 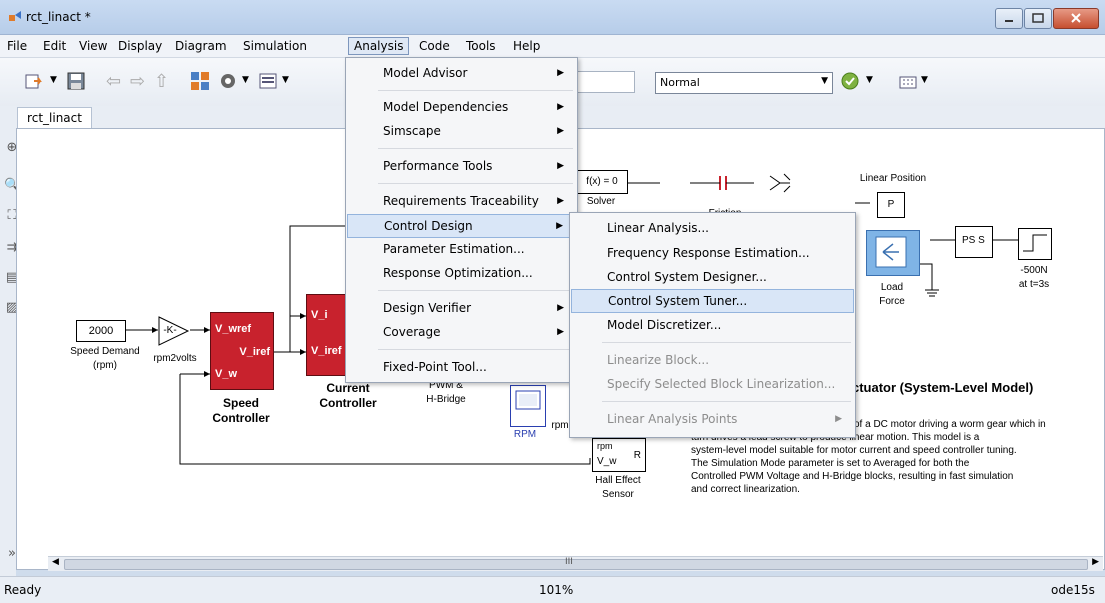 What do you see at coordinates (618, 494) in the screenshot?
I see `hall-sensor-label: Sensor` at bounding box center [618, 494].